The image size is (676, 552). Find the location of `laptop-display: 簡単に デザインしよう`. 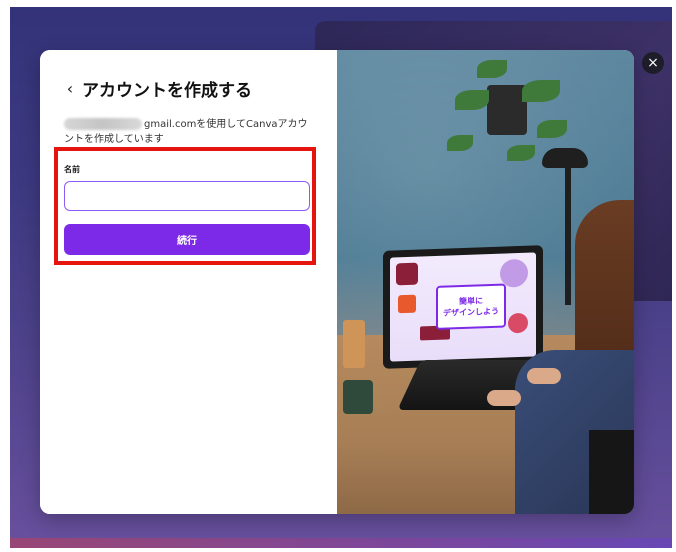

laptop-display: 簡単に デザインしよう is located at coordinates (463, 307).